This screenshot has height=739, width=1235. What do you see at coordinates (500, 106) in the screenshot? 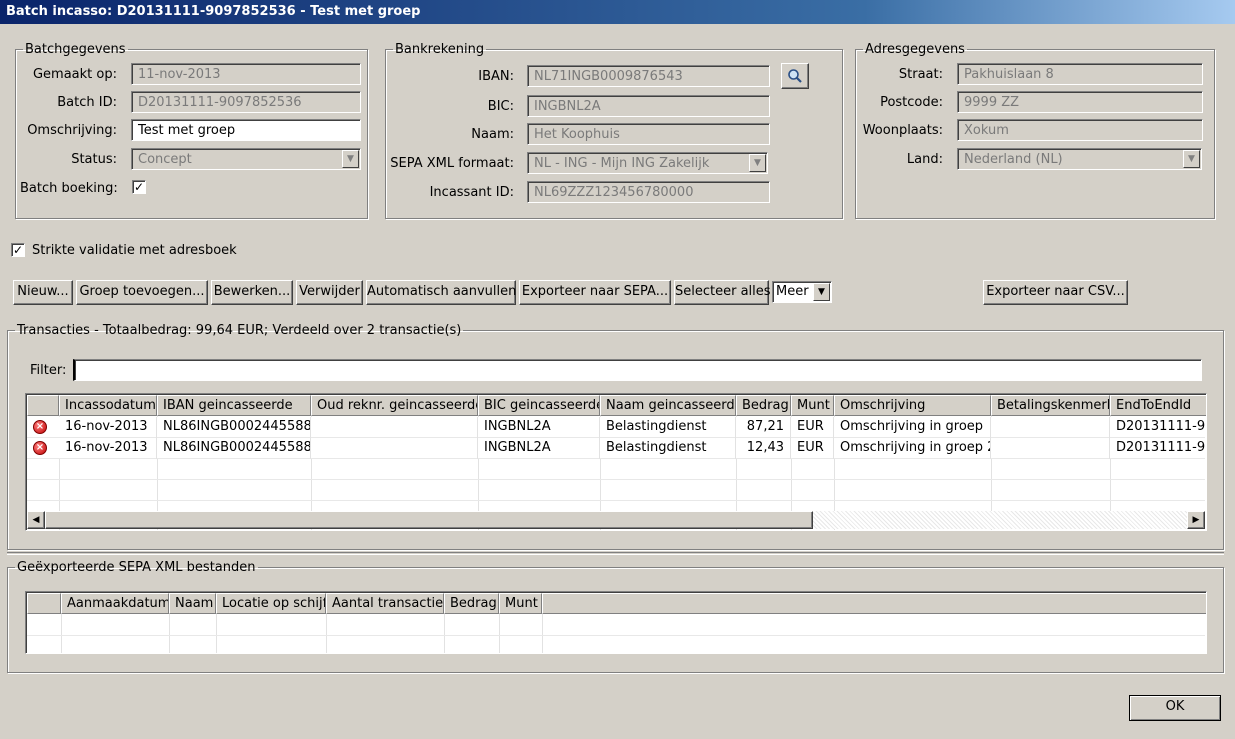
I see `bic-label: BIC:` at bounding box center [500, 106].